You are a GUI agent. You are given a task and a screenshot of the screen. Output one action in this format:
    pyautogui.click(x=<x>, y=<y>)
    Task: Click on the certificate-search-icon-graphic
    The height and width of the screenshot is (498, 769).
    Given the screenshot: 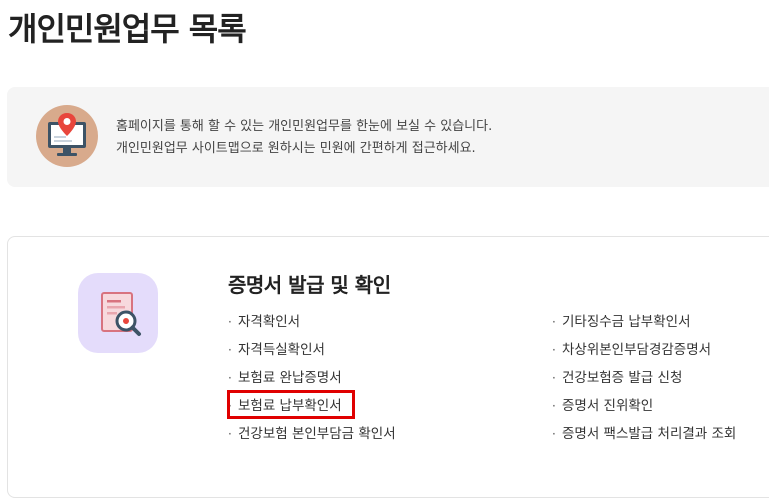 What is the action you would take?
    pyautogui.click(x=121, y=314)
    